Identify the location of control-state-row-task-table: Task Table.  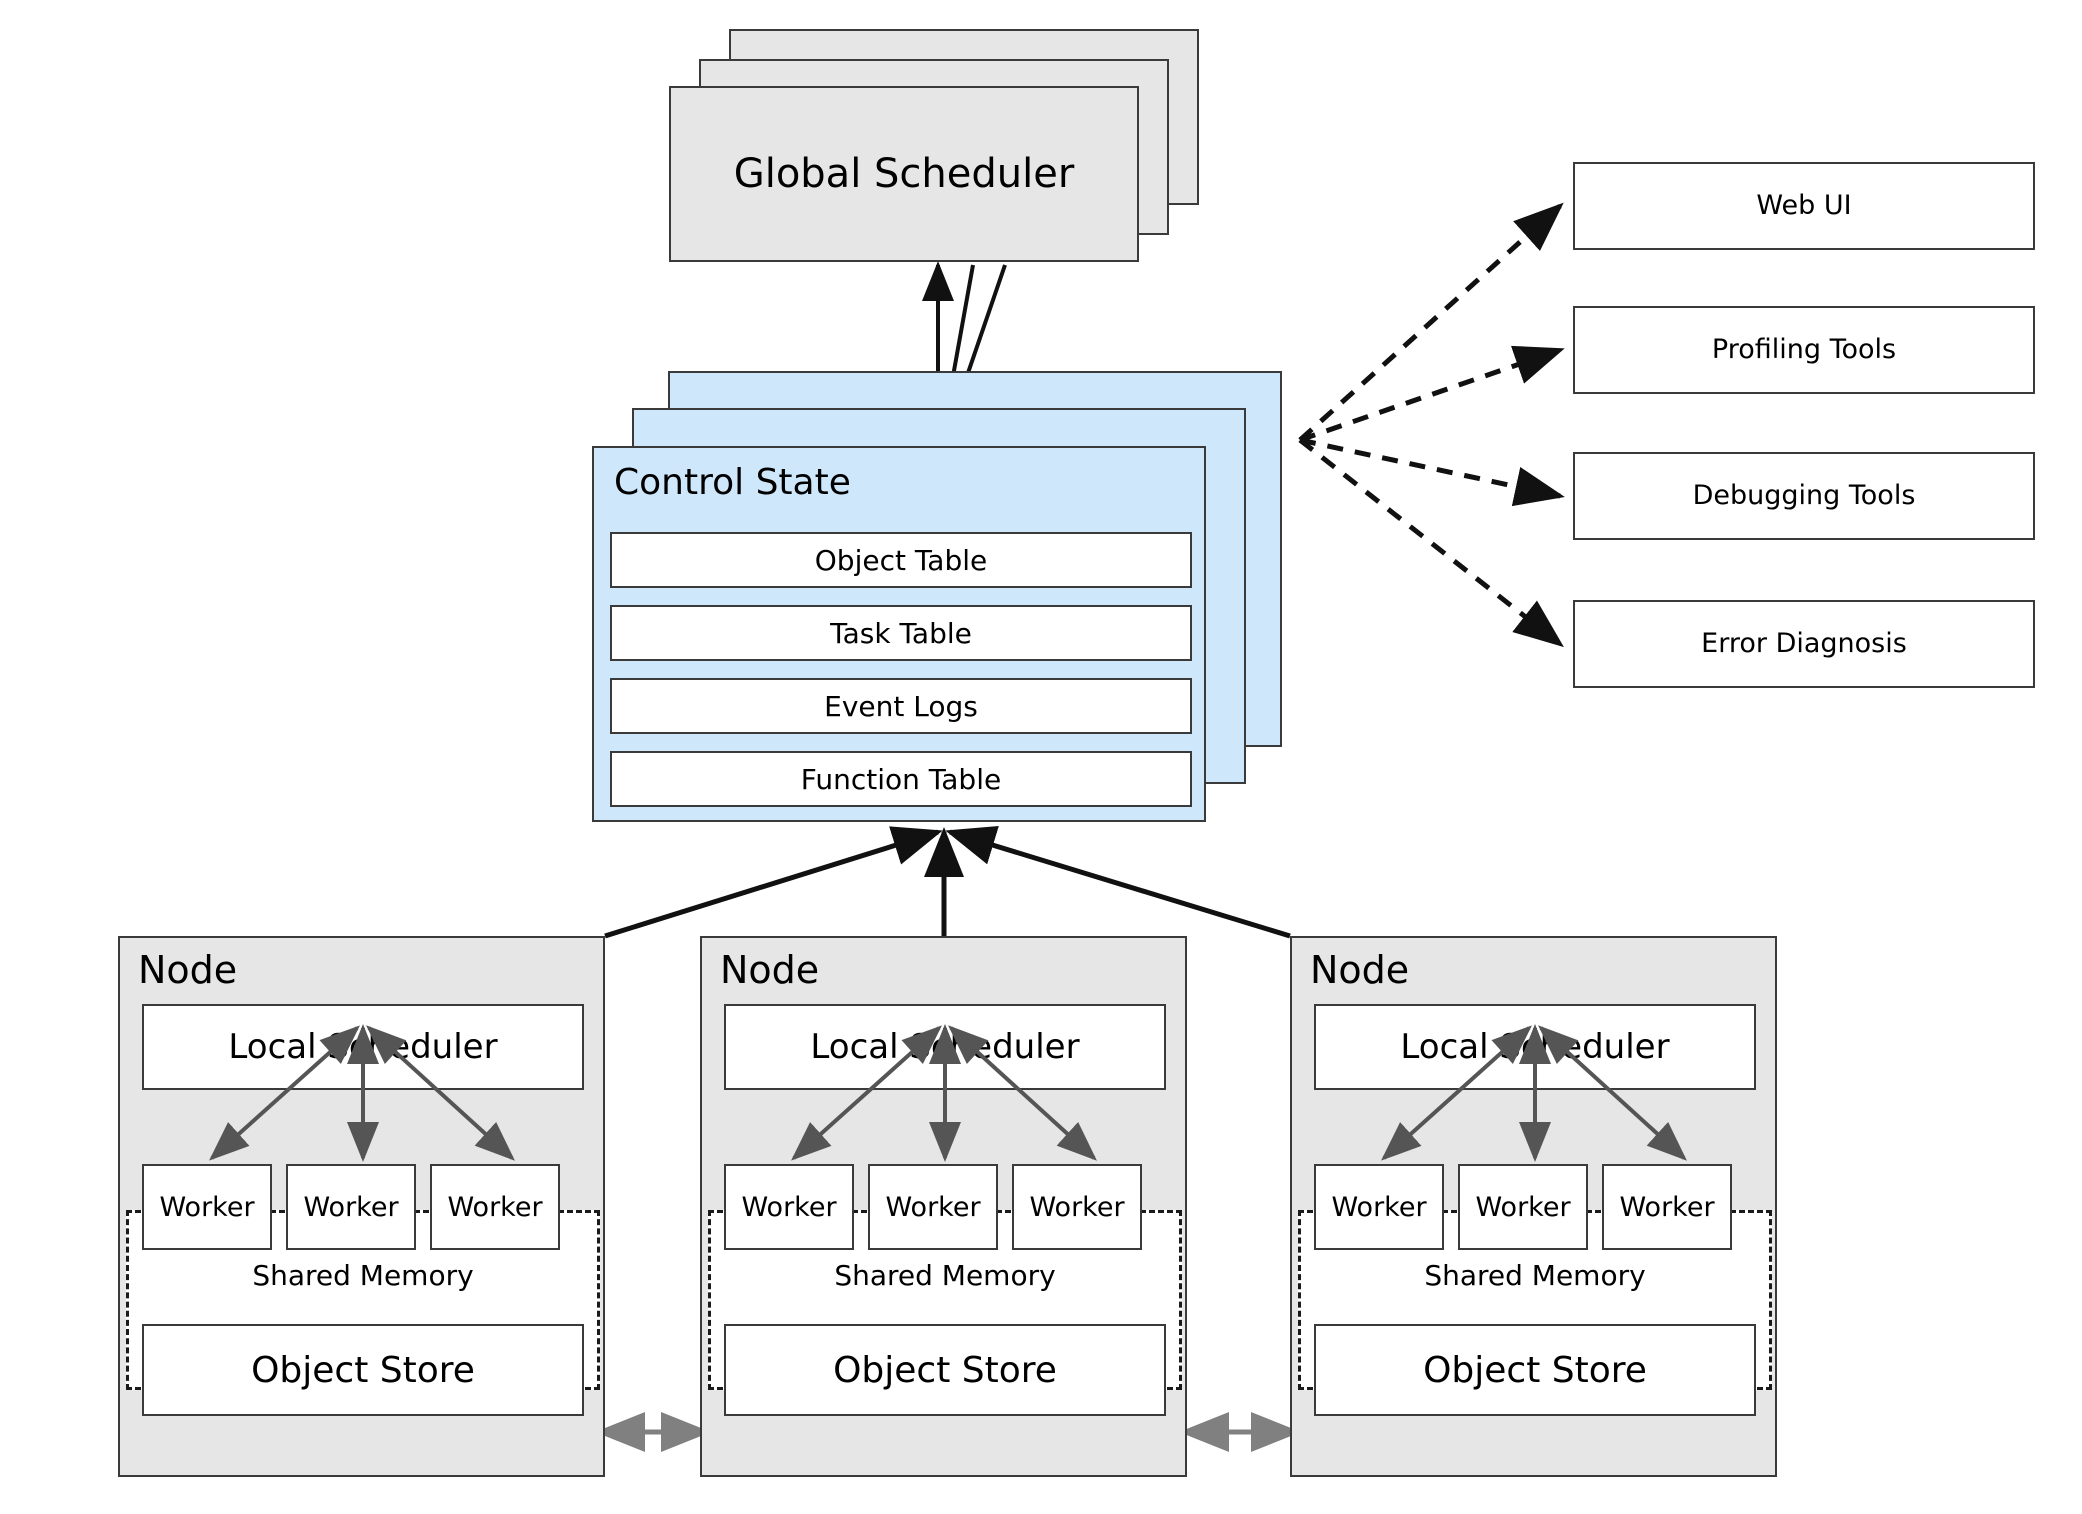
(901, 633).